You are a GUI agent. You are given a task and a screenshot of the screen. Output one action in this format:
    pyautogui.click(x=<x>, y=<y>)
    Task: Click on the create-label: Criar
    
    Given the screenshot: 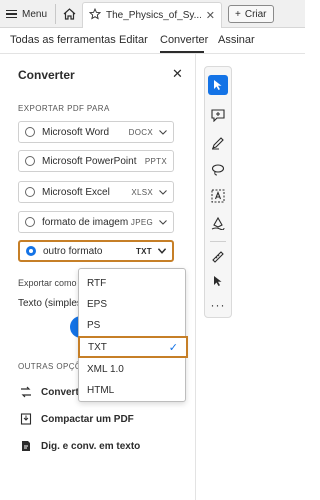 What is the action you would take?
    pyautogui.click(x=255, y=14)
    